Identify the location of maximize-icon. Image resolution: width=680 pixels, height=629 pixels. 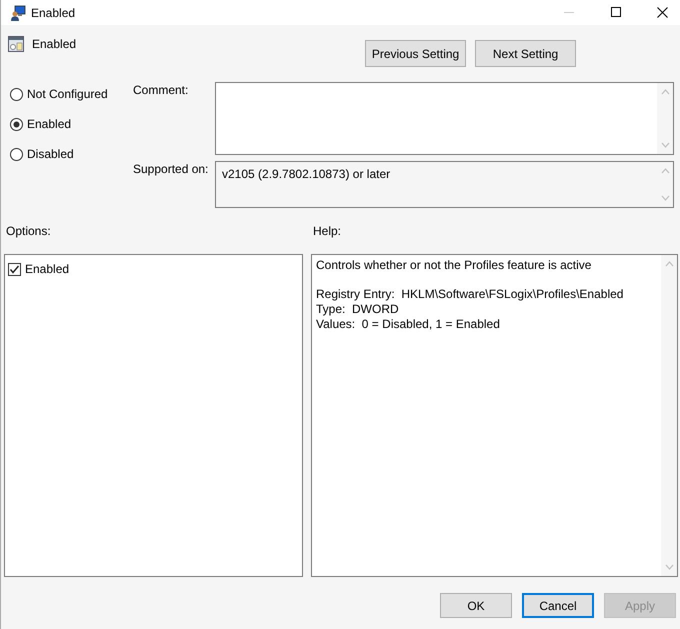
(616, 12).